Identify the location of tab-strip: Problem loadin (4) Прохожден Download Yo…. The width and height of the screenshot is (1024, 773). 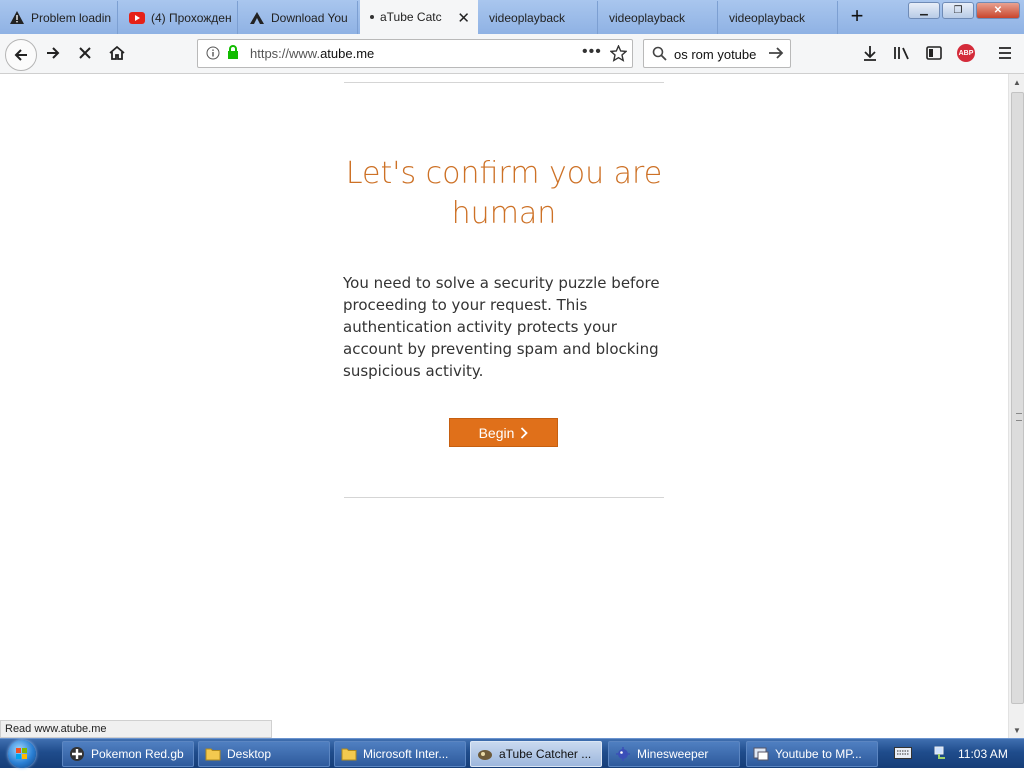
(512, 17).